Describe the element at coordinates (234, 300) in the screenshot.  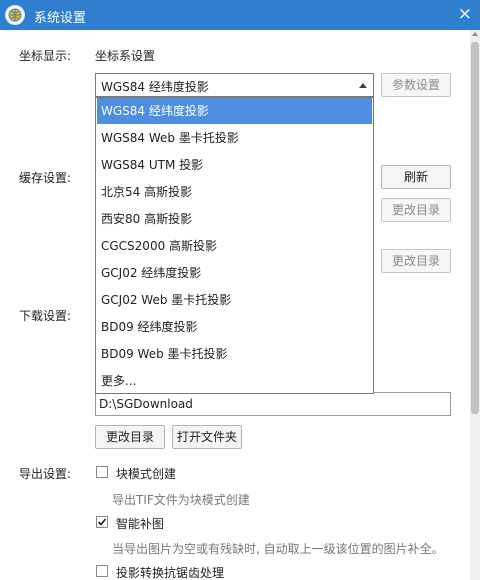
I see `dropdown-option: GCJ02 Web 墨卡托投影` at that location.